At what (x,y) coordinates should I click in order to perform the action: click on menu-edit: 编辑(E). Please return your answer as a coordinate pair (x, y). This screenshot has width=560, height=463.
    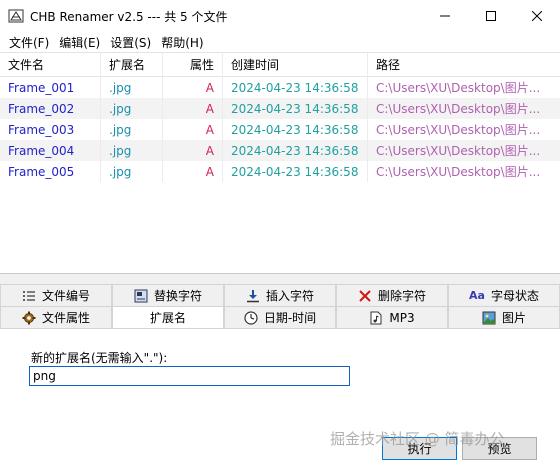
    Looking at the image, I should click on (79, 42).